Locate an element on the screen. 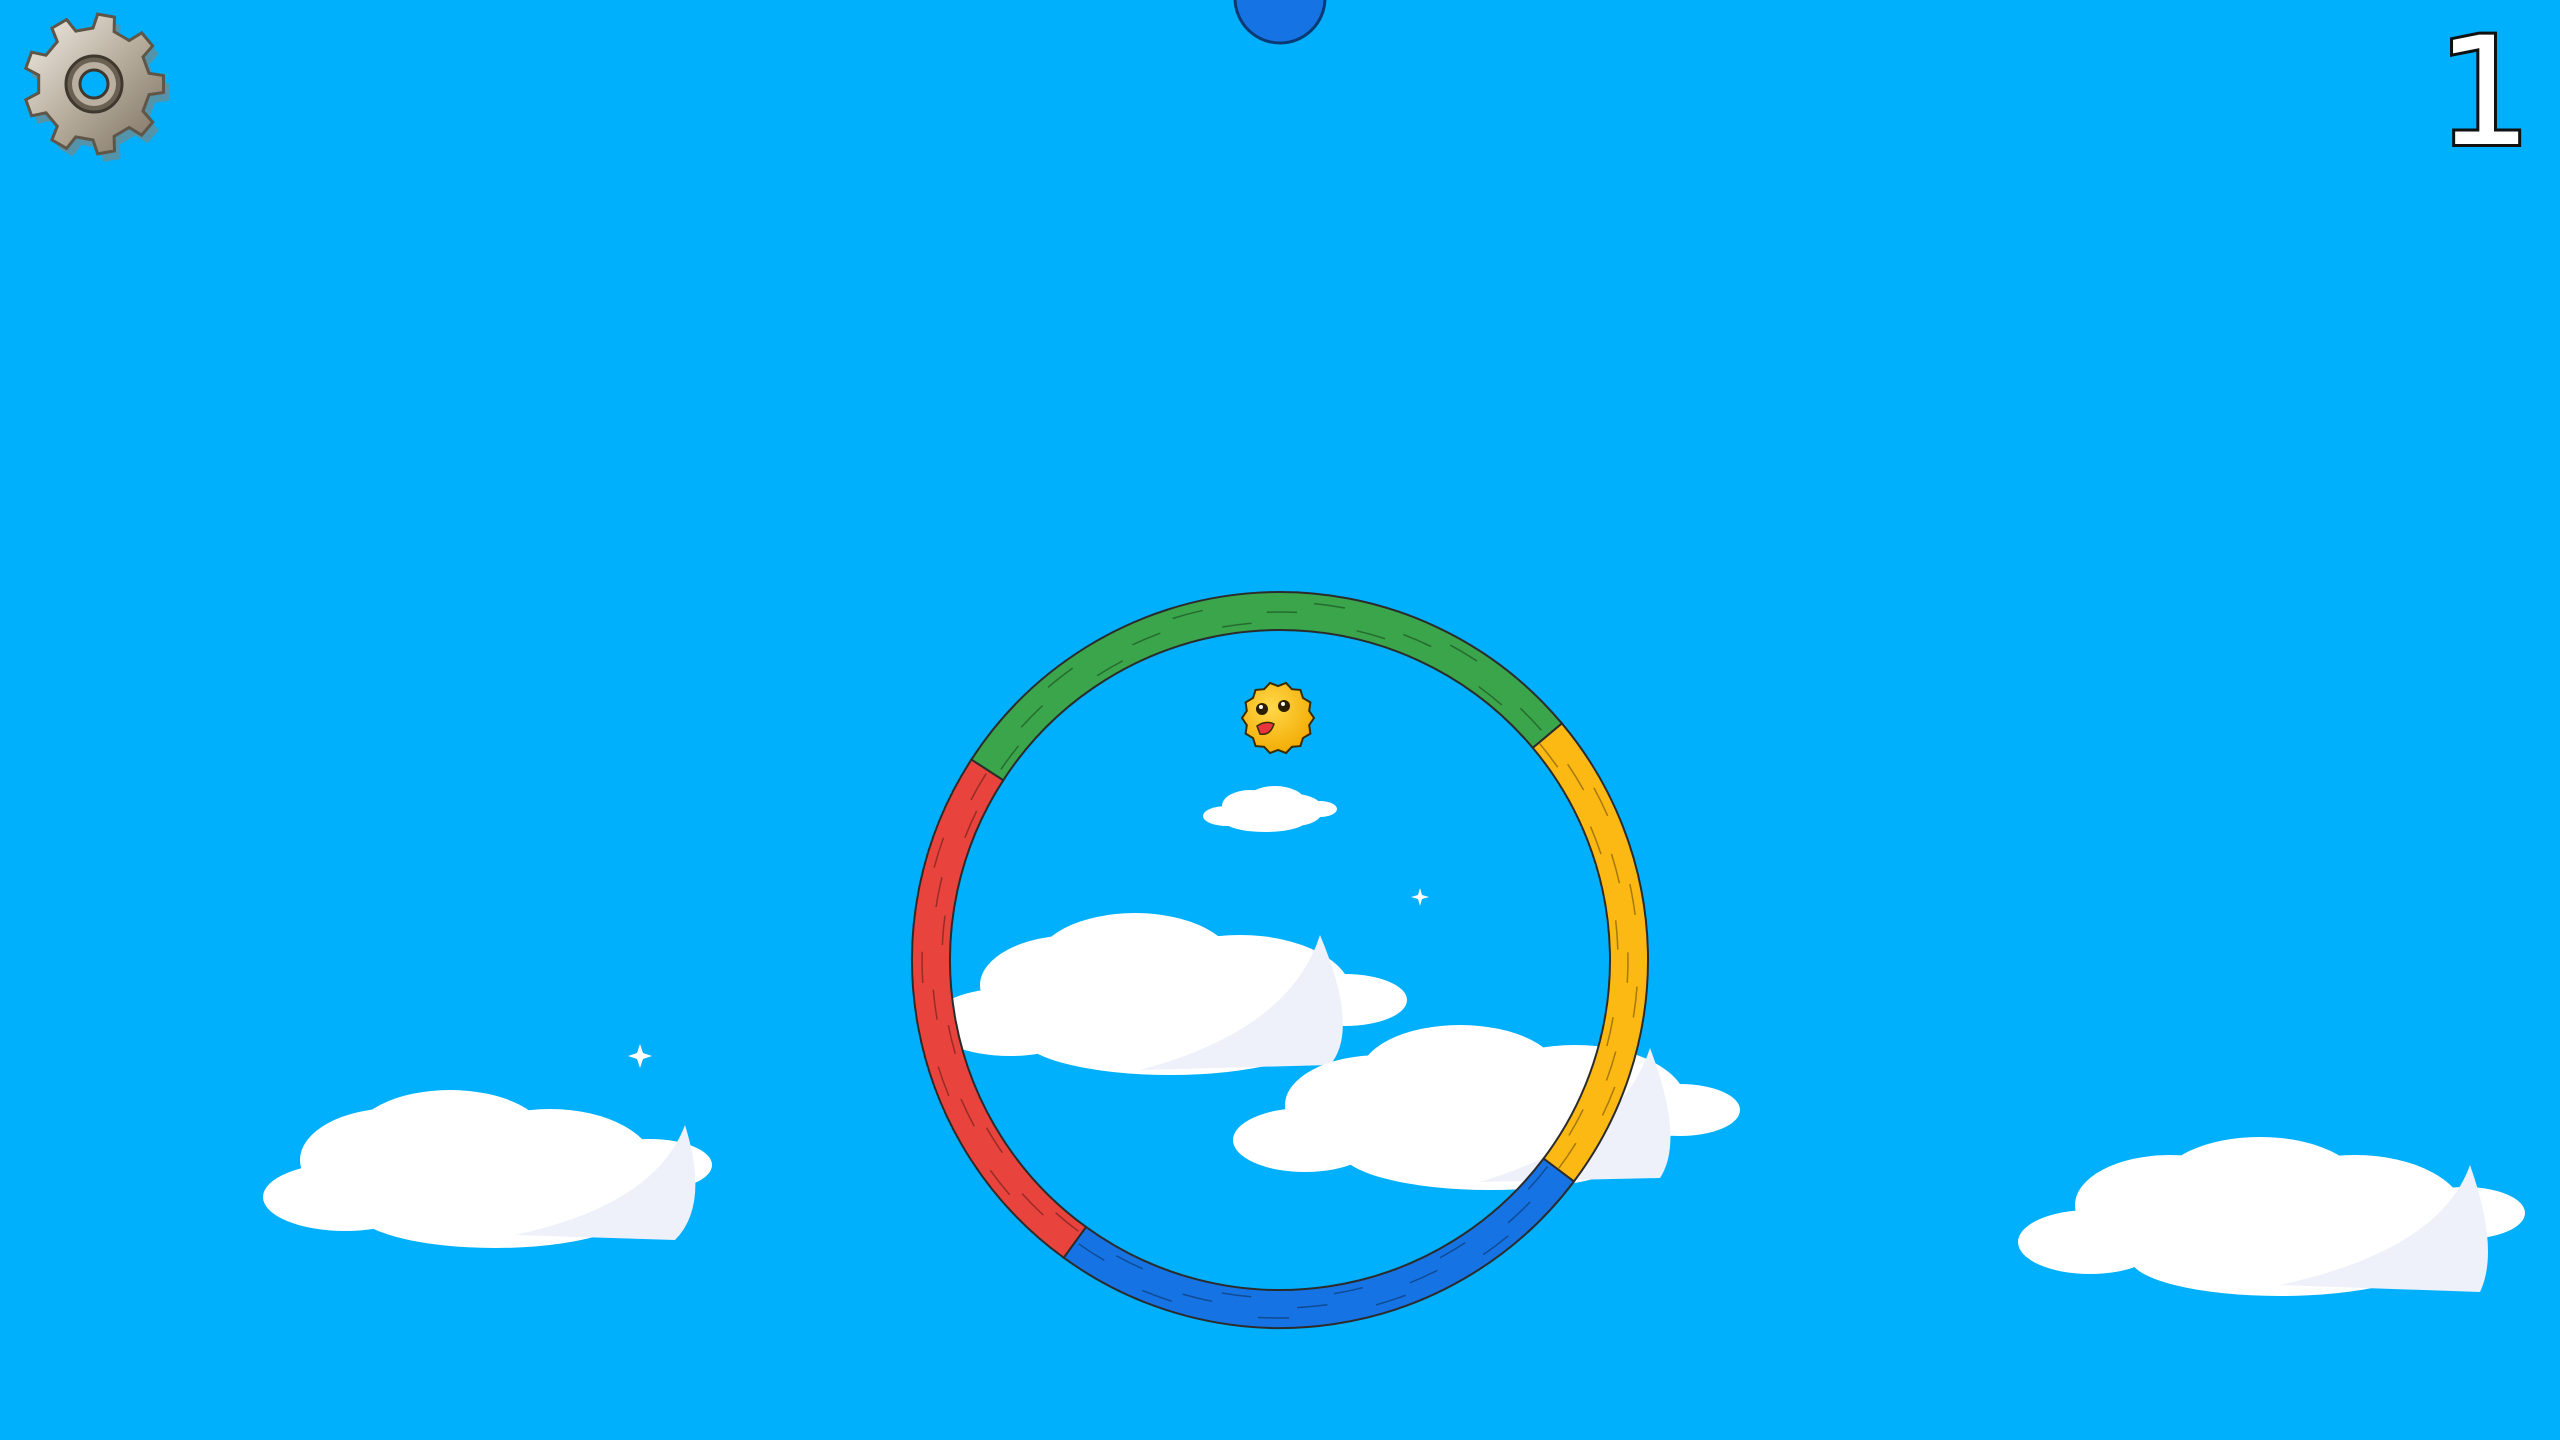 The image size is (2560, 1440). next-color-ball is located at coordinates (1280, 22).